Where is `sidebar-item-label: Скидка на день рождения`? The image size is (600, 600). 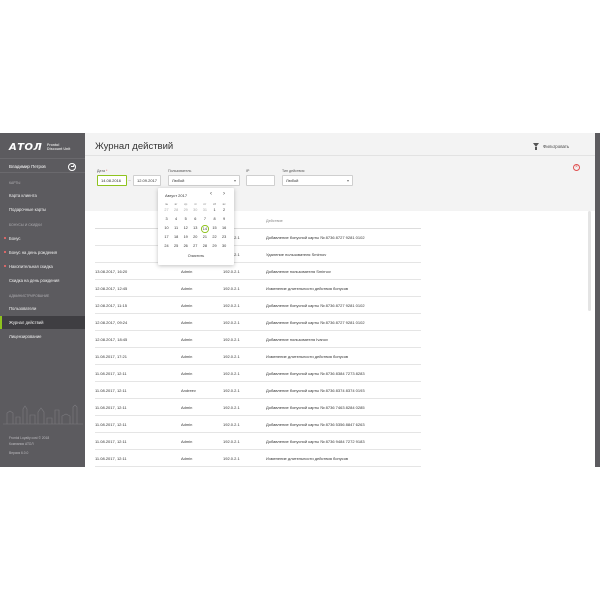
sidebar-item-label: Скидка на день рождения is located at coordinates (34, 280).